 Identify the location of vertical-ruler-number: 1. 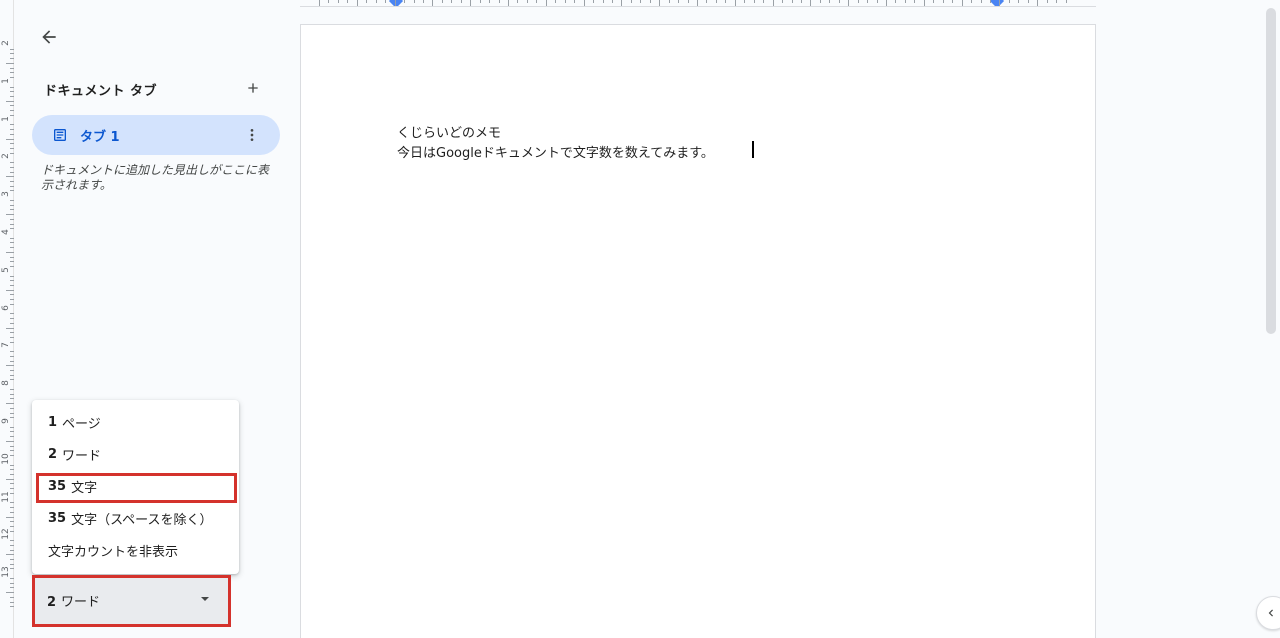
(6, 80).